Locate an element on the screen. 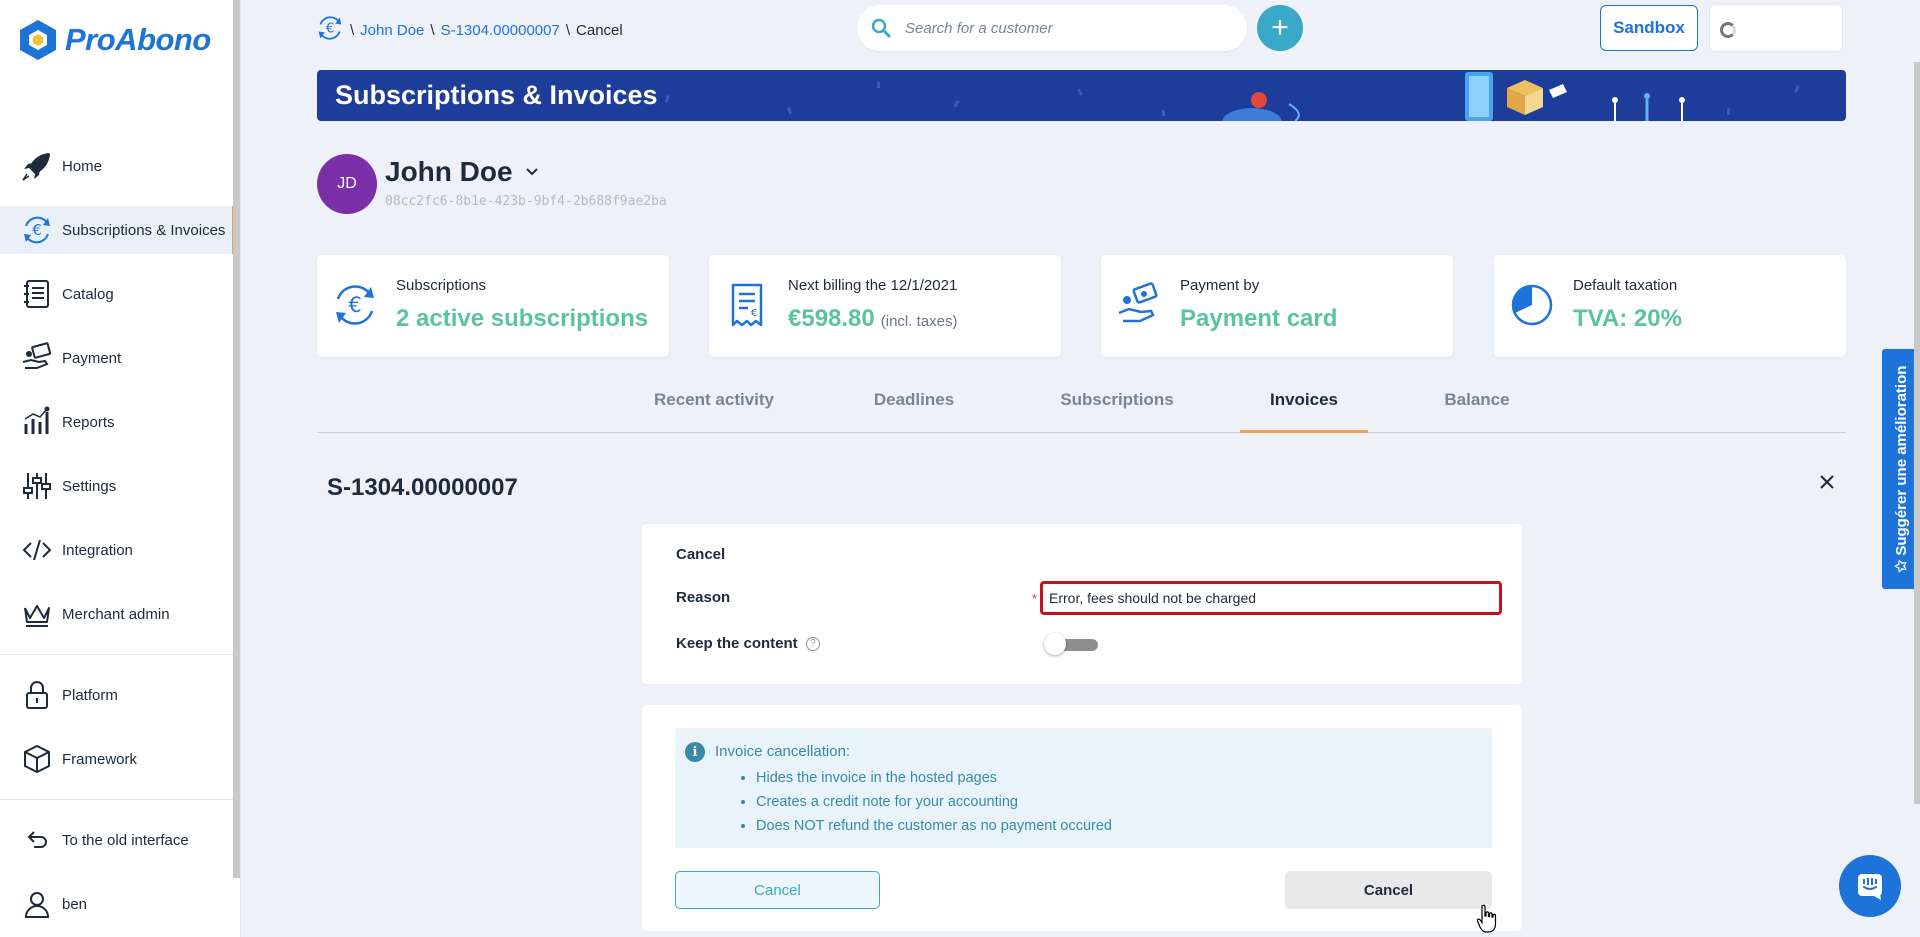 This screenshot has width=1920, height=937. card-value: €598.80 (incl. taxes) is located at coordinates (872, 319).